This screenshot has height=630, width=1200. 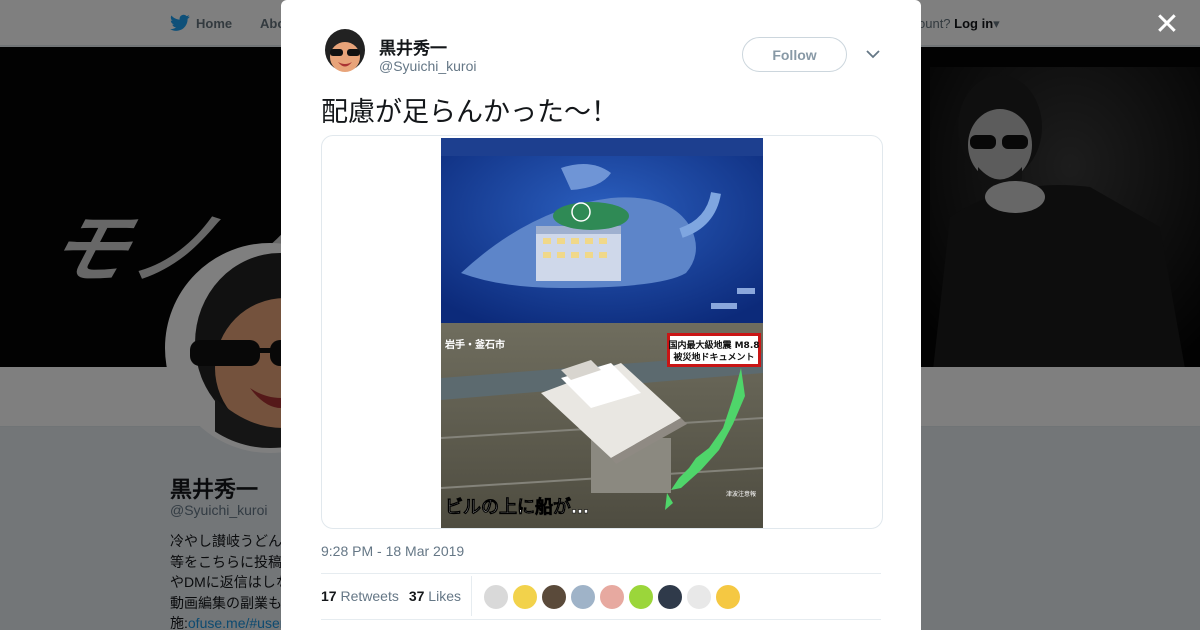 What do you see at coordinates (416, 596) in the screenshot?
I see `likes-count: 37` at bounding box center [416, 596].